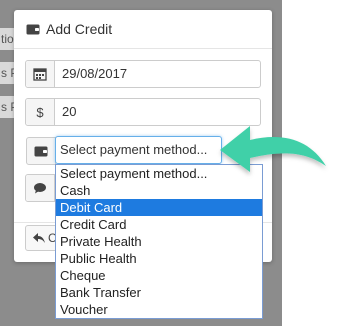 This screenshot has height=326, width=340. I want to click on date-value: 29/08/2017, so click(95, 73).